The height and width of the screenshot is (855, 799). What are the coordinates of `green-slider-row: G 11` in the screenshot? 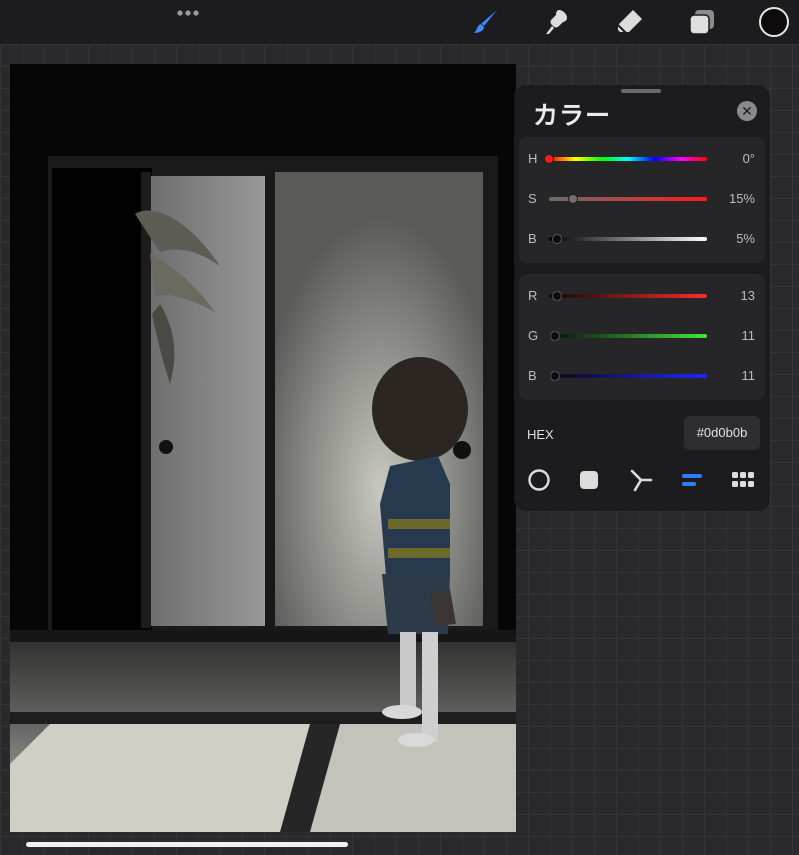 It's located at (642, 336).